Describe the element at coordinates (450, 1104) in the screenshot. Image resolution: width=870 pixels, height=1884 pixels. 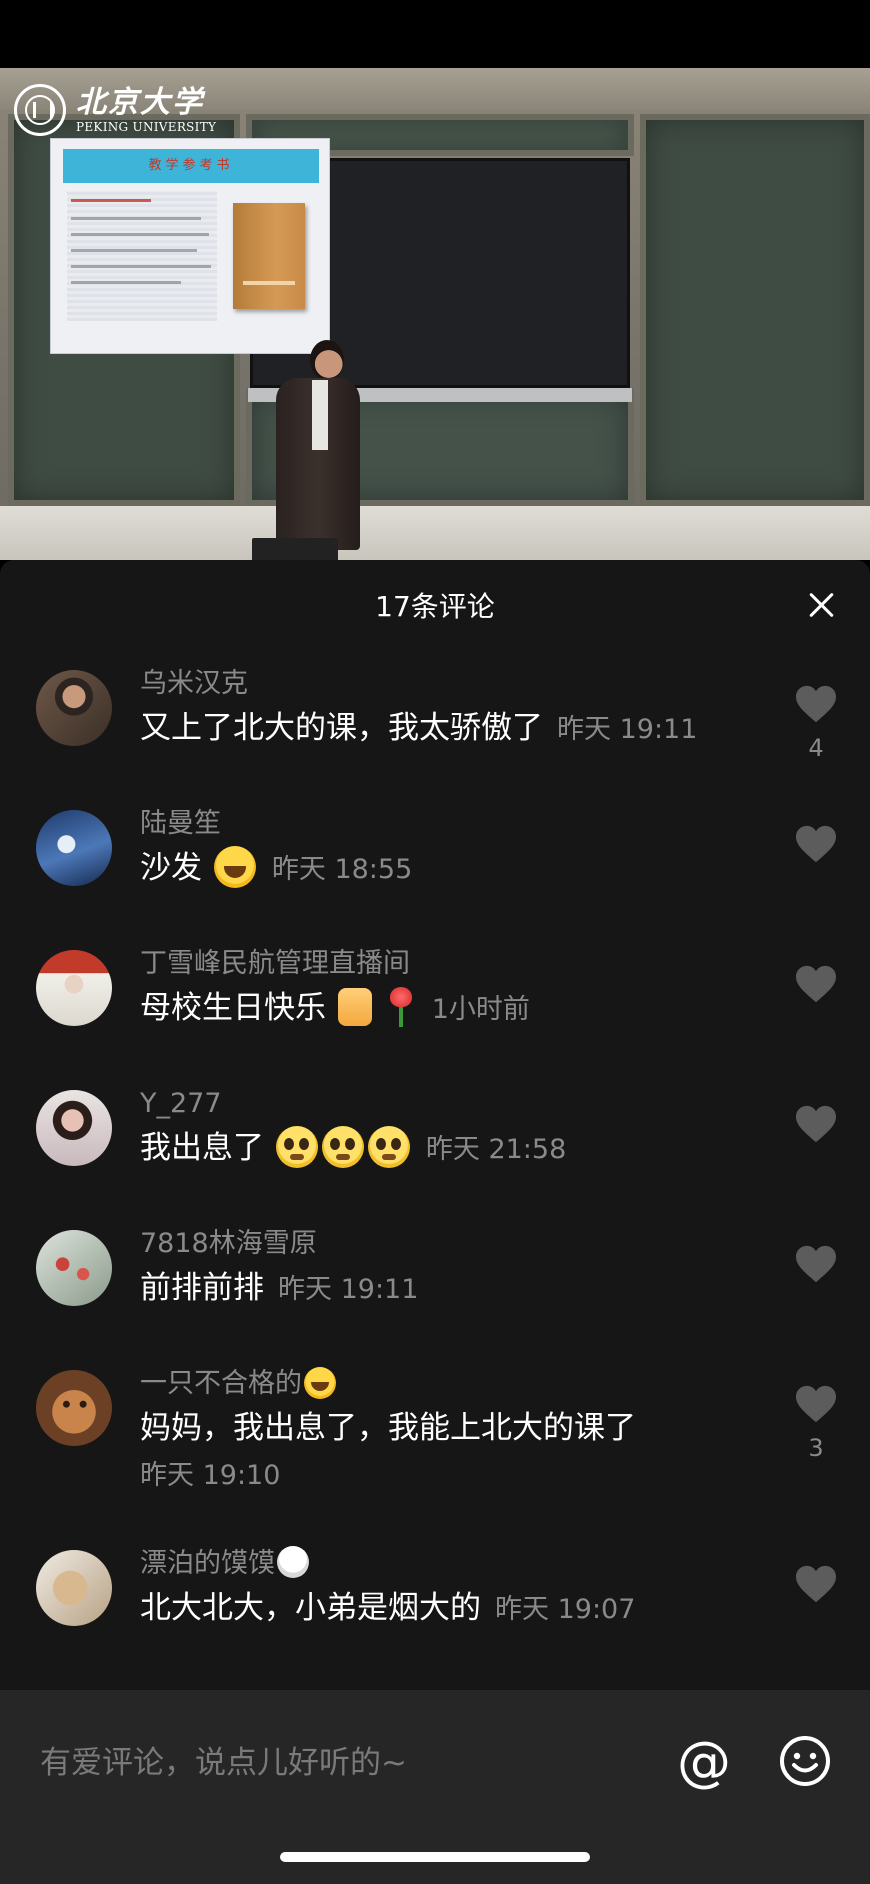
I see `comment-username: Y_277` at that location.